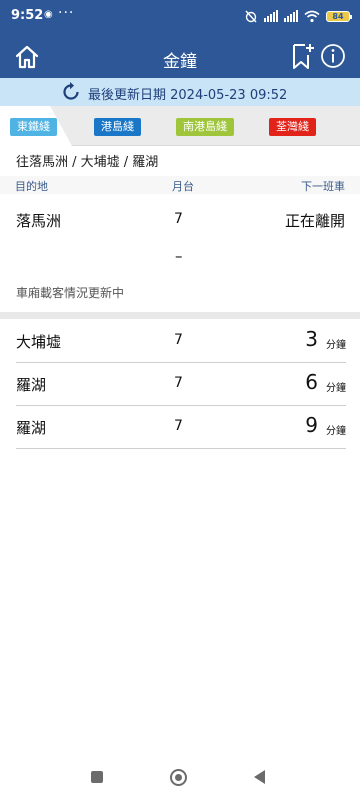  I want to click on back-button, so click(259, 777).